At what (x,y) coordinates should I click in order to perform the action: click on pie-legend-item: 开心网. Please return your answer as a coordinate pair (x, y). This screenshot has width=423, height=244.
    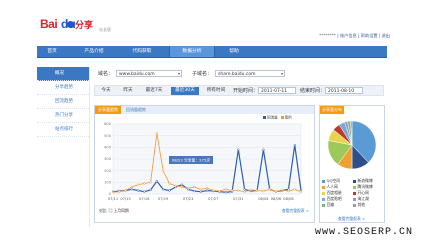
    Looking at the image, I should click on (361, 192).